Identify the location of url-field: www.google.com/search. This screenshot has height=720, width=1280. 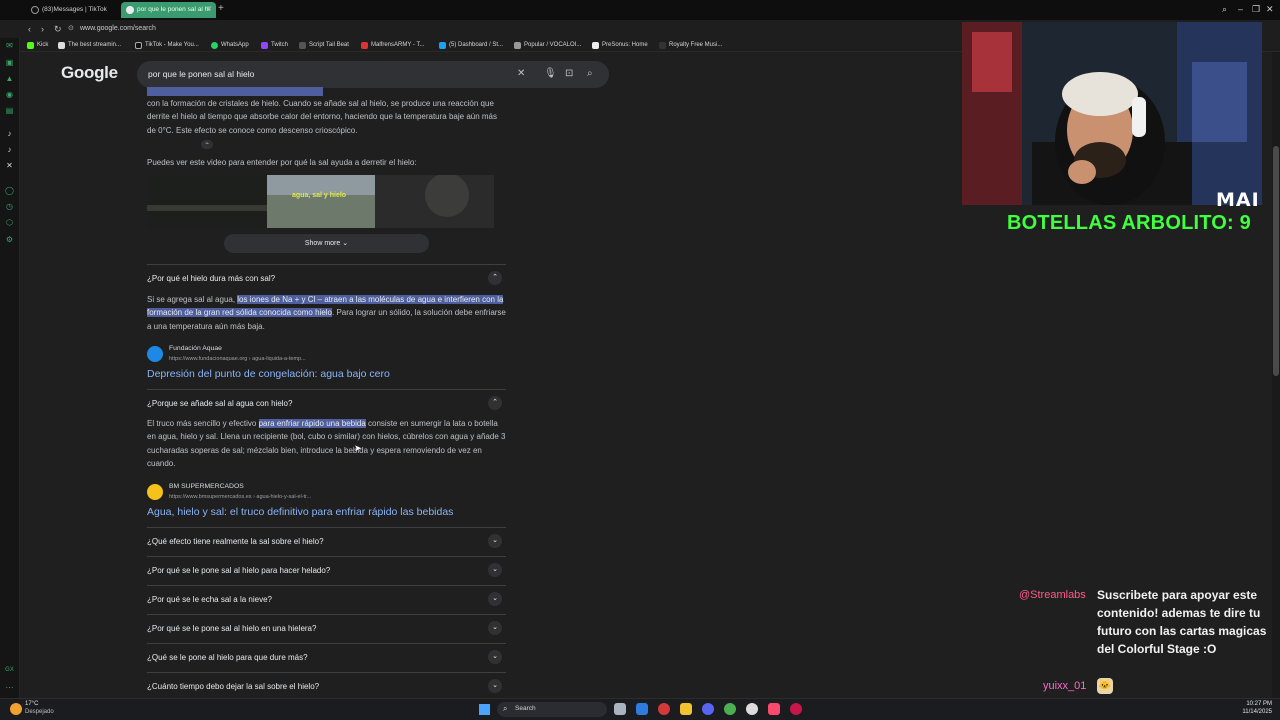
(118, 29).